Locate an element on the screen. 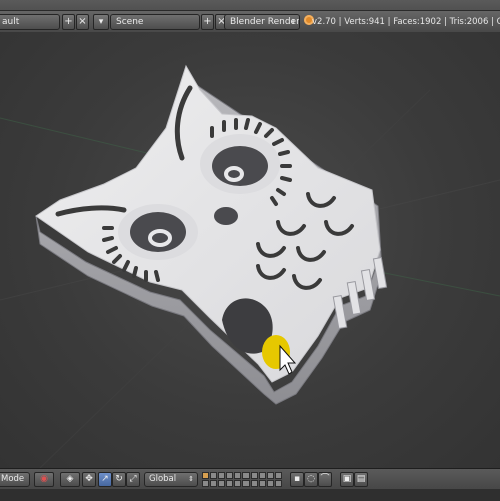 Image resolution: width=500 pixels, height=501 pixels. proportional-edit-button: ◌ is located at coordinates (311, 479).